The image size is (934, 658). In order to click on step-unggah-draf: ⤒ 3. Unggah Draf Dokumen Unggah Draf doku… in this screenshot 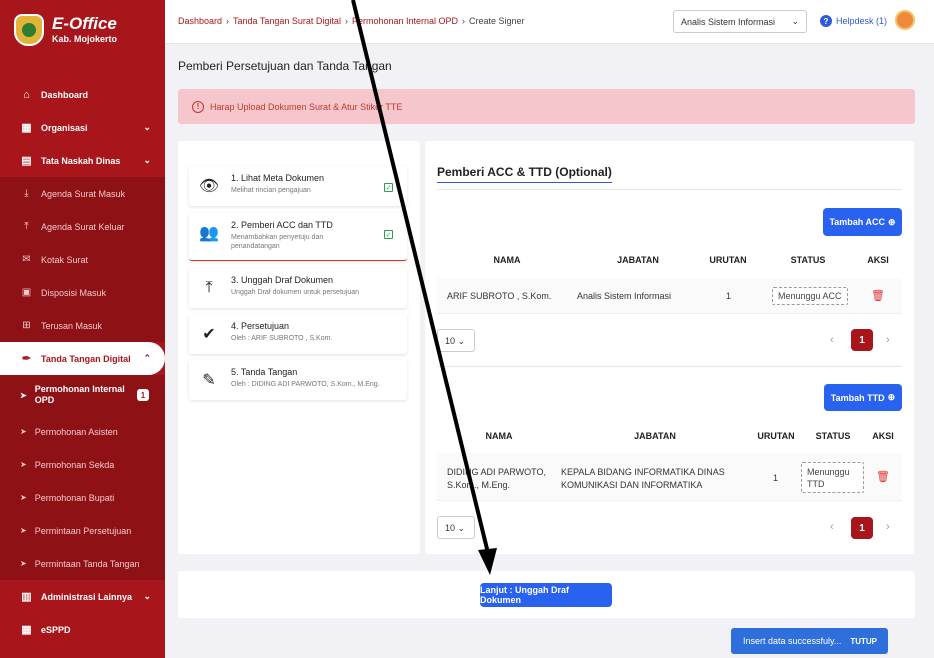, I will do `click(298, 288)`.